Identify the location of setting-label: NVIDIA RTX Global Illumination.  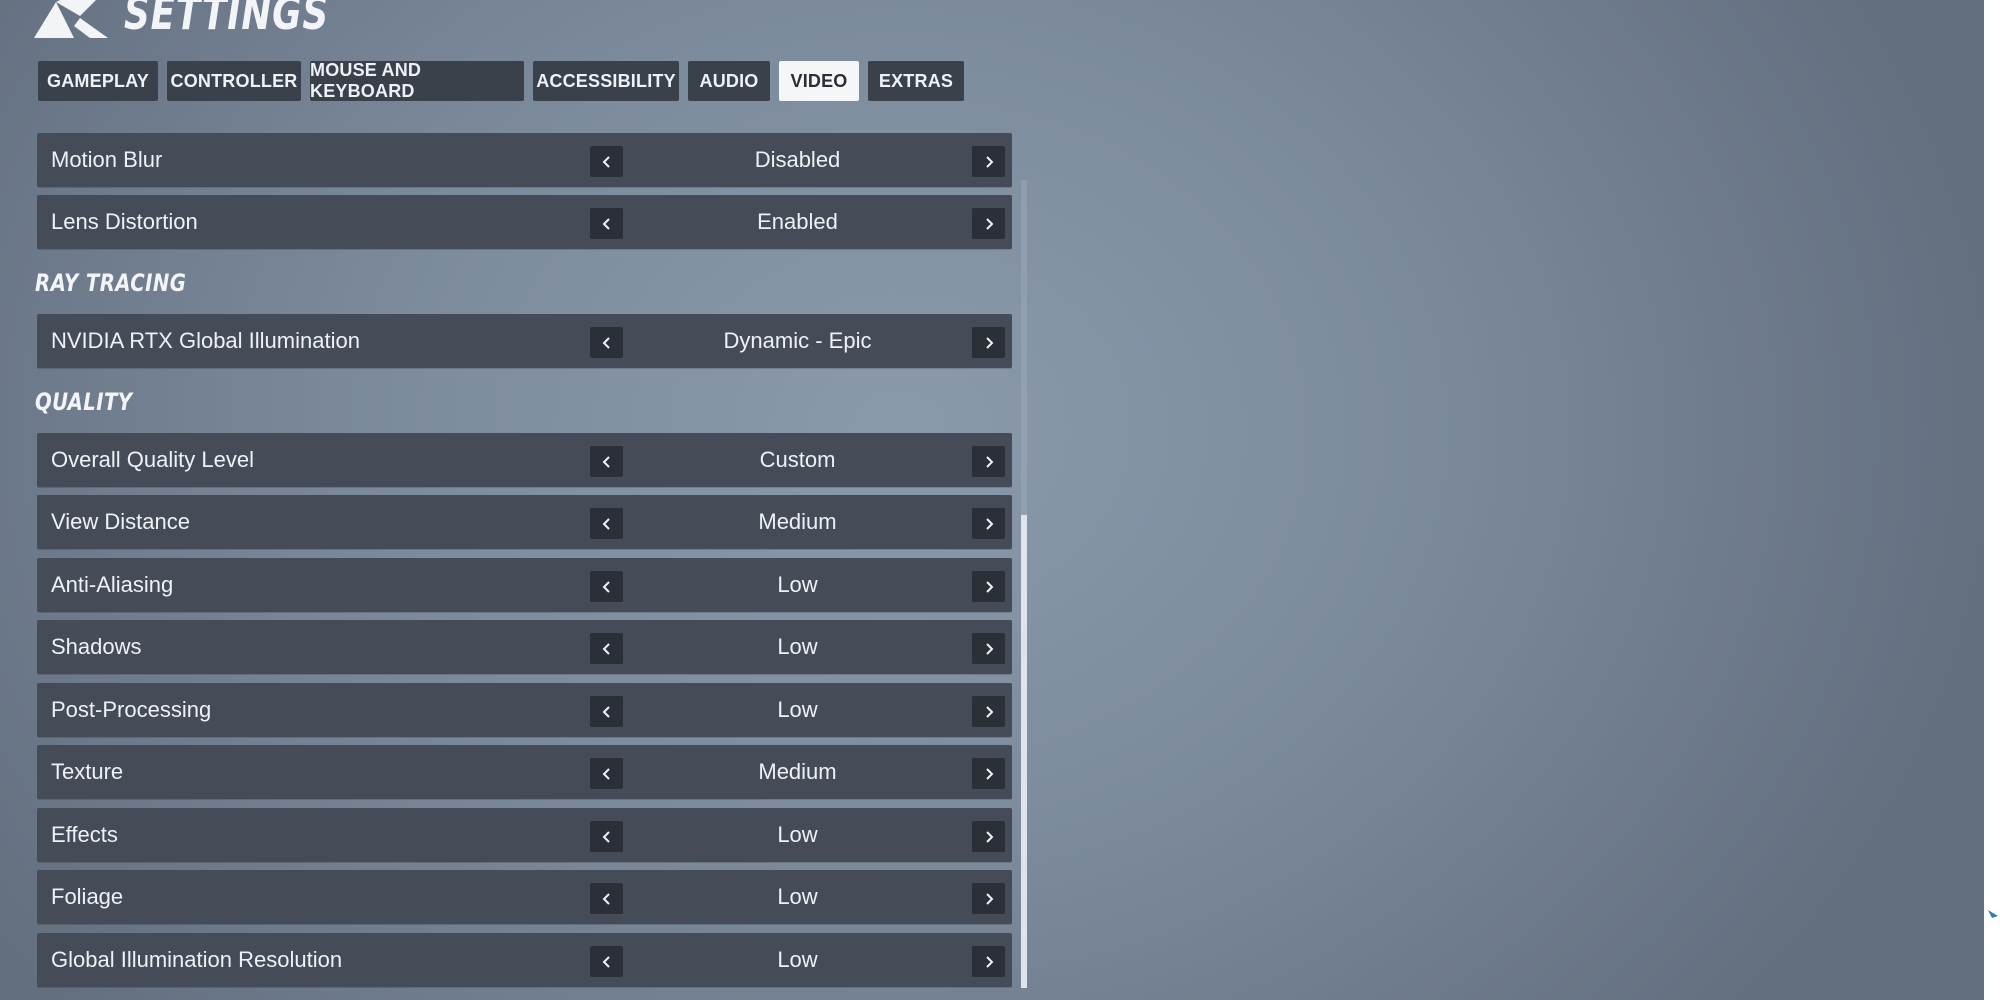
(205, 340).